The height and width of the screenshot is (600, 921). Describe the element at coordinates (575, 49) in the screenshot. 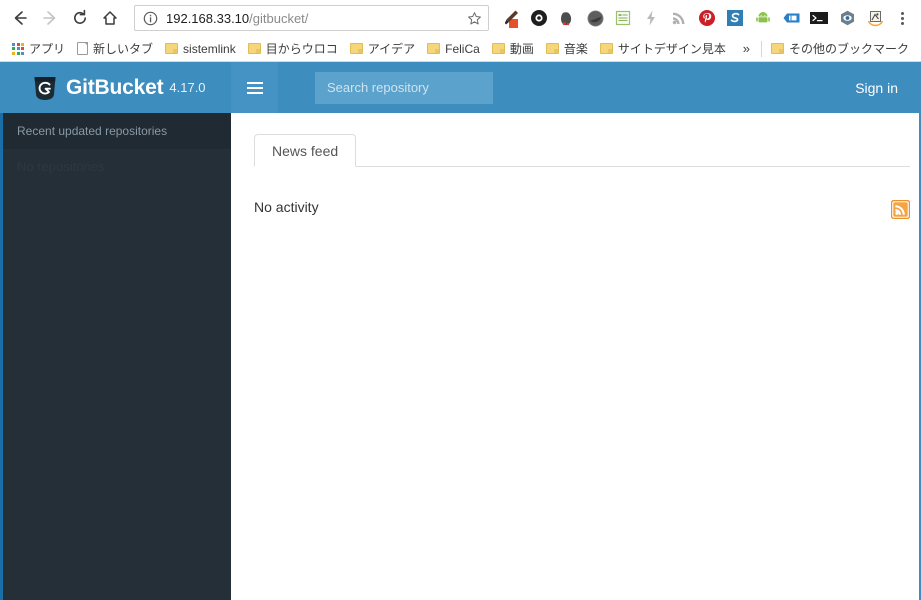

I see `bookmark-label: 音楽` at that location.